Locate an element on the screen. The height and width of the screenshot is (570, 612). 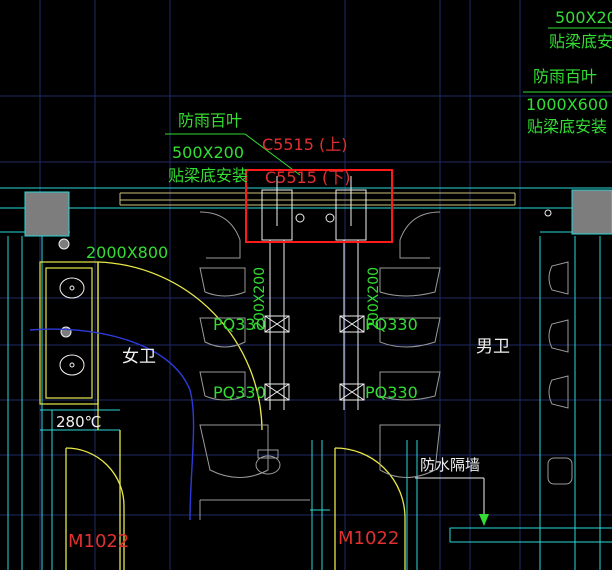
fan-upper-label: C5515 (上) is located at coordinates (304, 144).